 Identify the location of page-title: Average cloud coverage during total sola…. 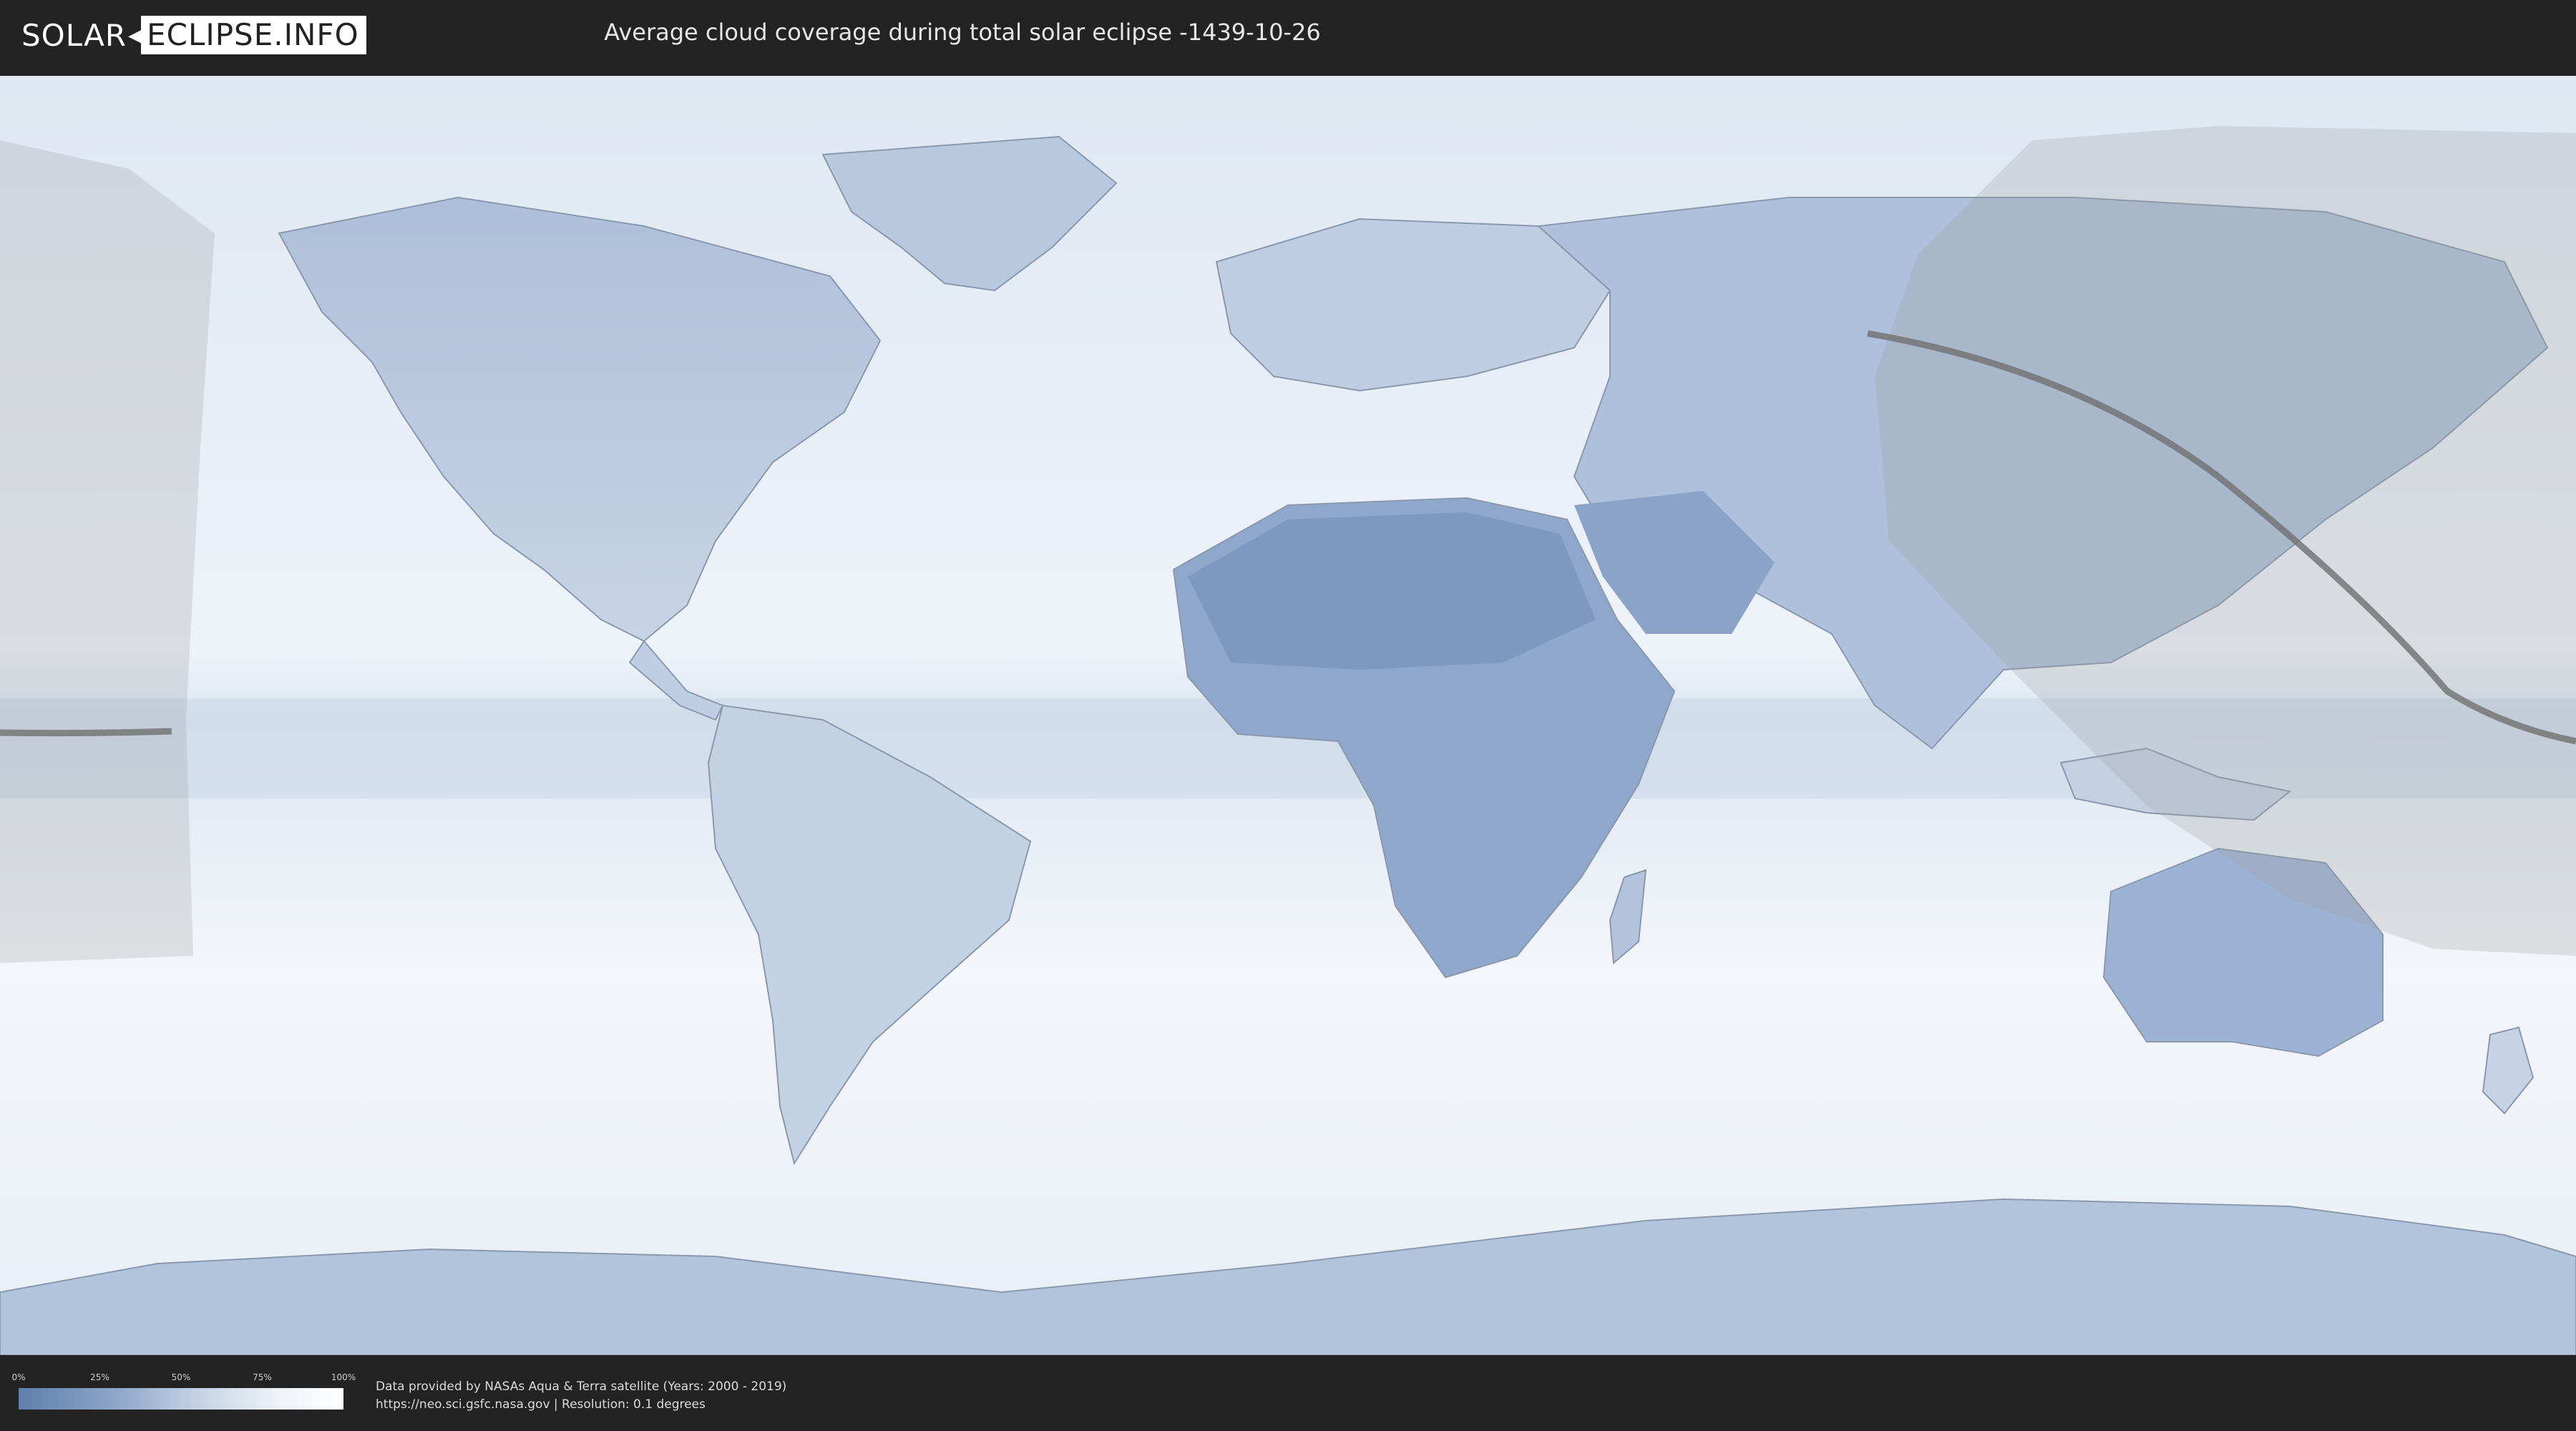
(962, 32).